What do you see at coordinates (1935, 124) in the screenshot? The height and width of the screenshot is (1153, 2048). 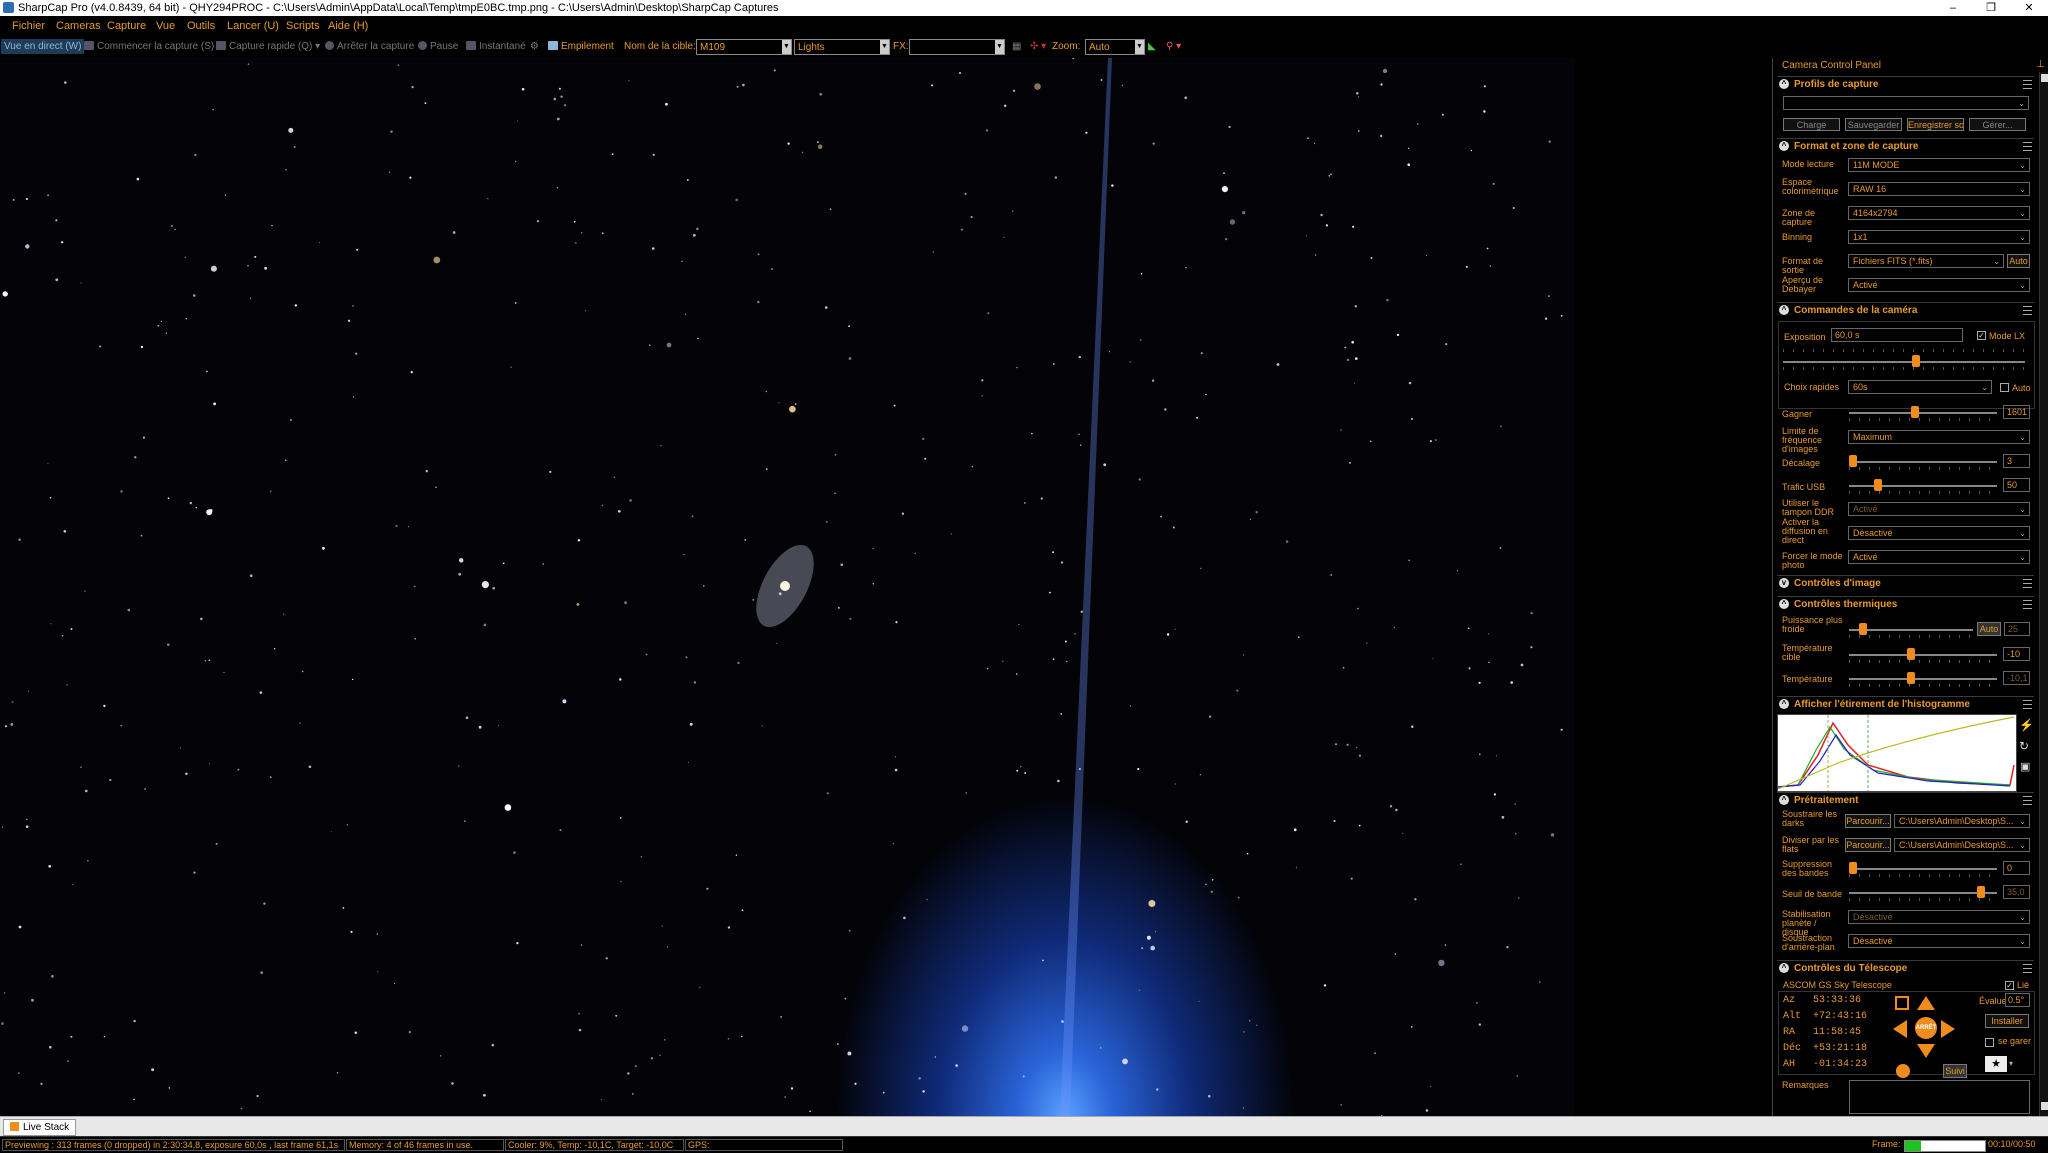 I see `save-as-profile-button: Enregistrer so` at bounding box center [1935, 124].